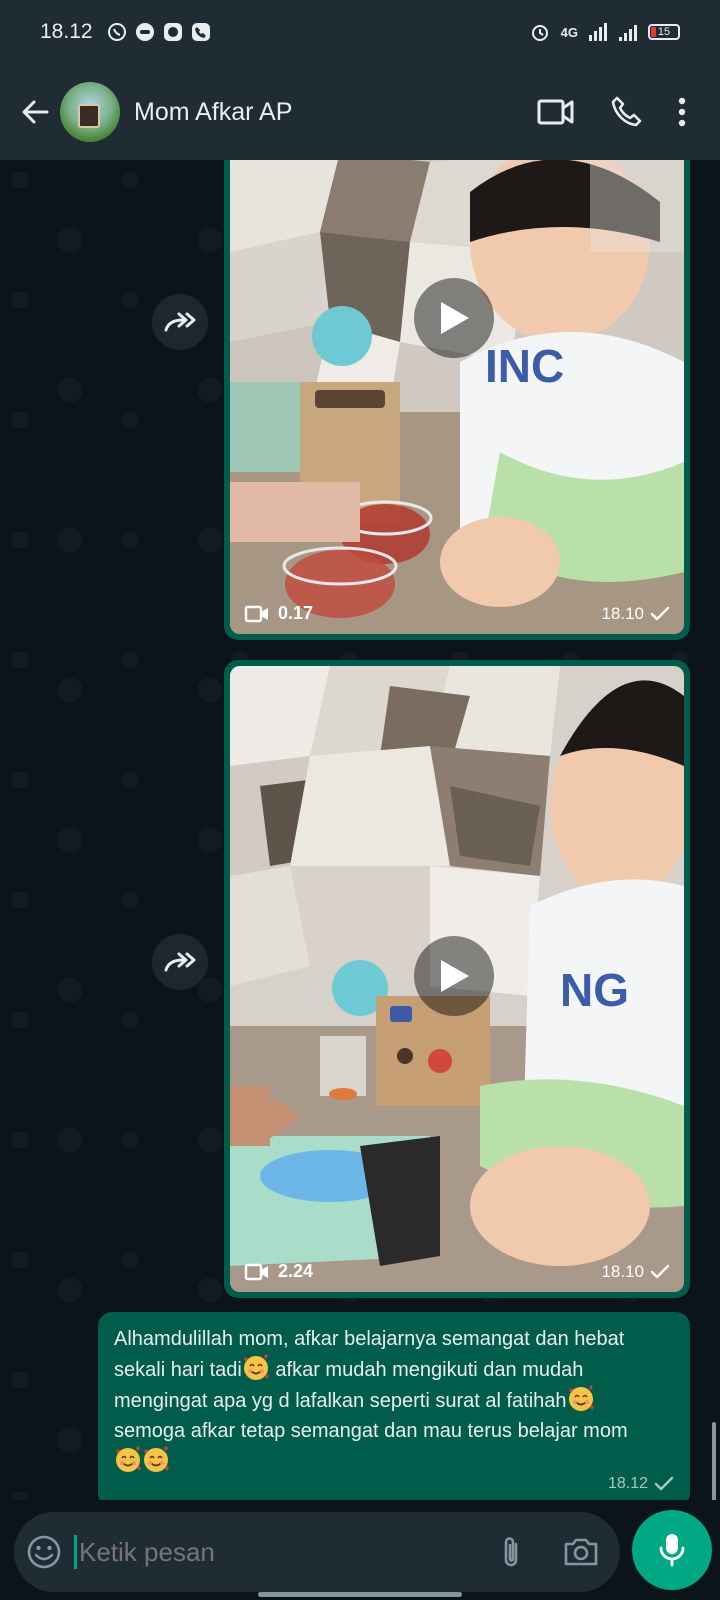  I want to click on video-duration: 0.17, so click(296, 613).